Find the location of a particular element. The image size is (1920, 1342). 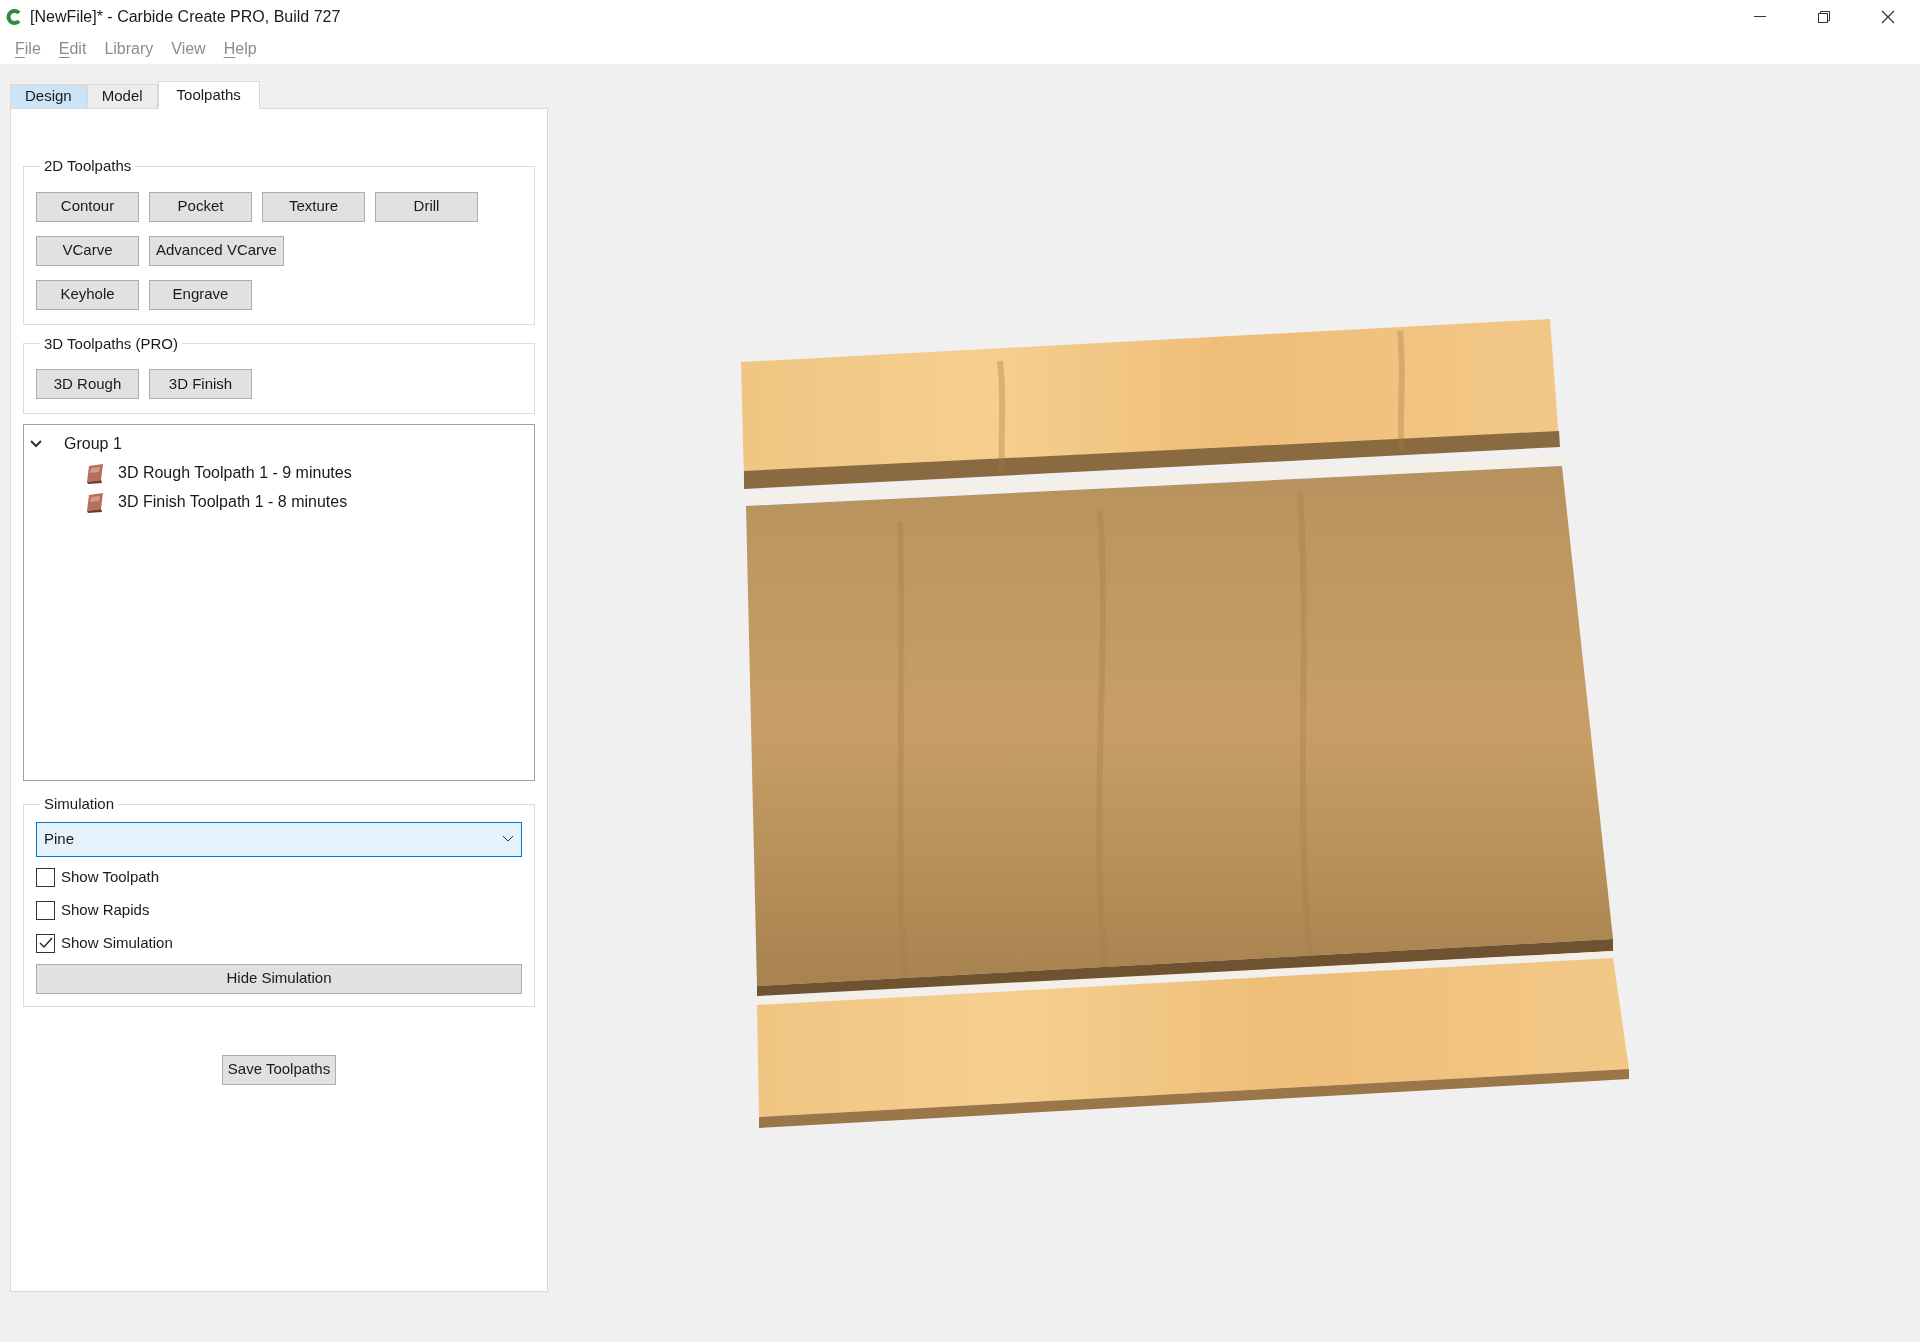

toolpath-button: Contour is located at coordinates (87, 206).